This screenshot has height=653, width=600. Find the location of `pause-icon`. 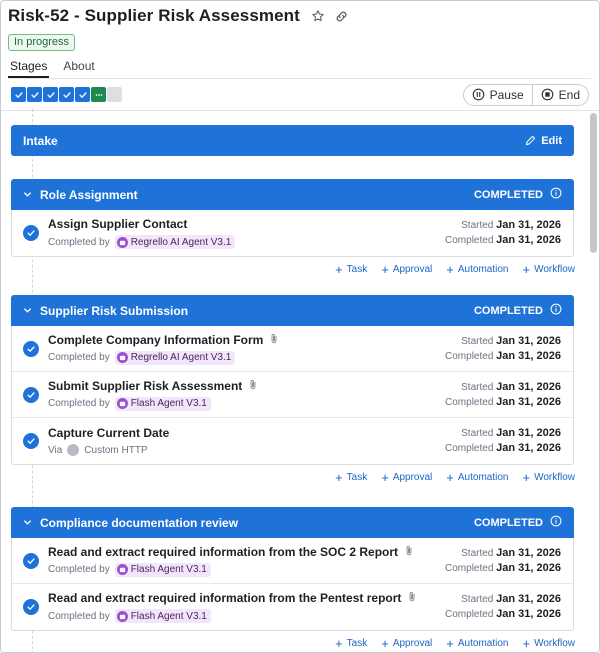

pause-icon is located at coordinates (478, 94).